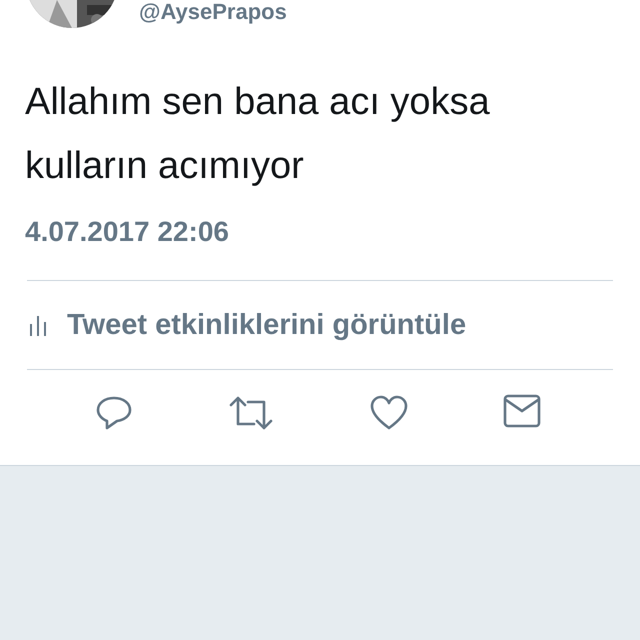  What do you see at coordinates (389, 413) in the screenshot?
I see `heart-icon` at bounding box center [389, 413].